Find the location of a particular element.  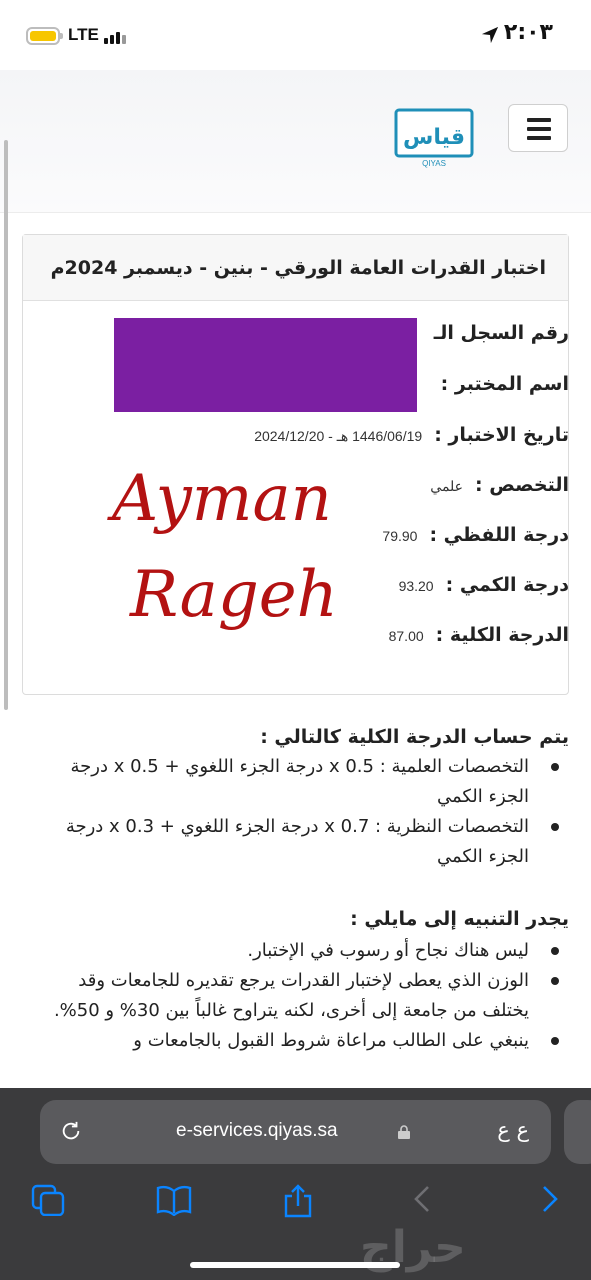

battery-icon is located at coordinates (44, 36).